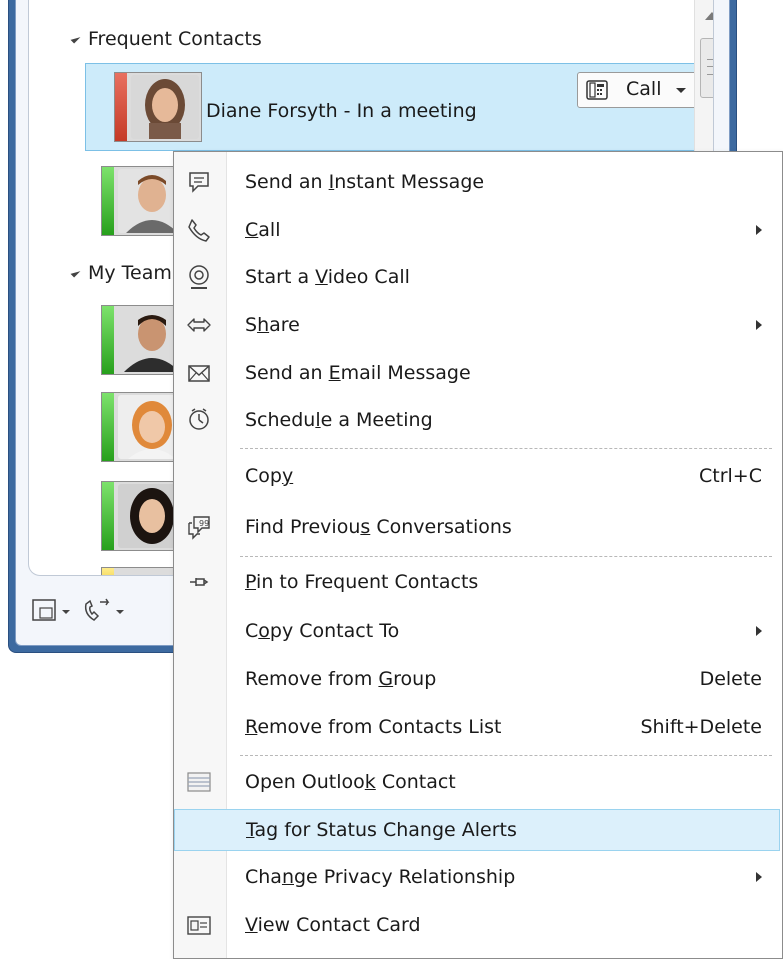  What do you see at coordinates (477, 631) in the screenshot?
I see `menu-item-copy-contact-to: Copy Contact To` at bounding box center [477, 631].